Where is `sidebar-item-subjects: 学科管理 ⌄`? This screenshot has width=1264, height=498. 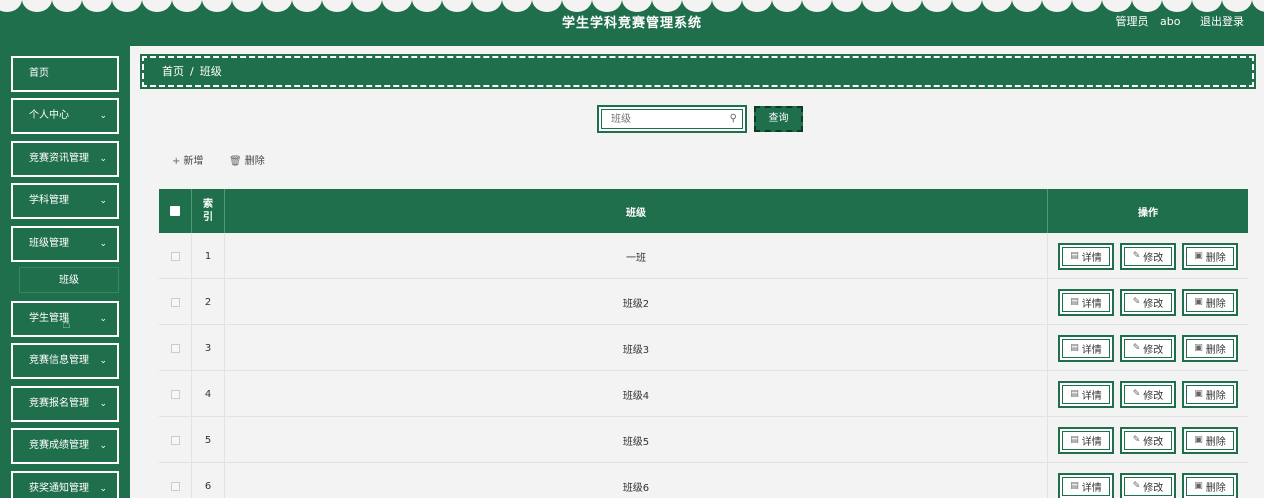 sidebar-item-subjects: 学科管理 ⌄ is located at coordinates (65, 201).